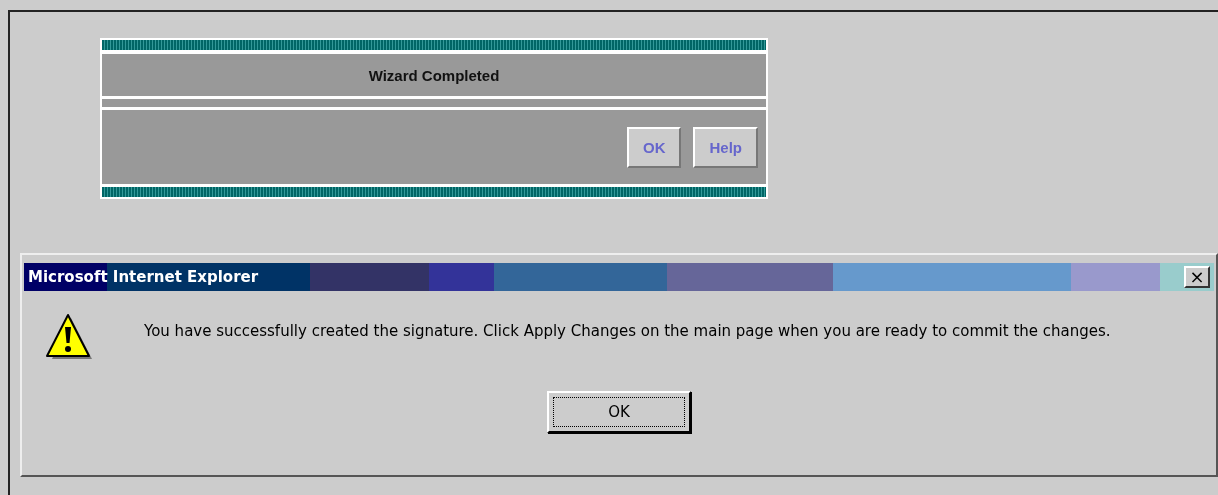 The height and width of the screenshot is (495, 1218). Describe the element at coordinates (434, 75) in the screenshot. I see `wizard-title: Wizard Completed` at that location.